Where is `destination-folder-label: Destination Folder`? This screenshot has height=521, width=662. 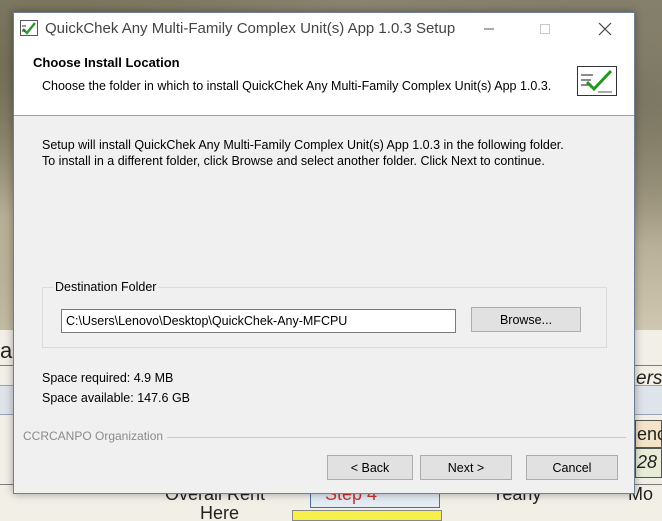
destination-folder-label: Destination Folder is located at coordinates (106, 287).